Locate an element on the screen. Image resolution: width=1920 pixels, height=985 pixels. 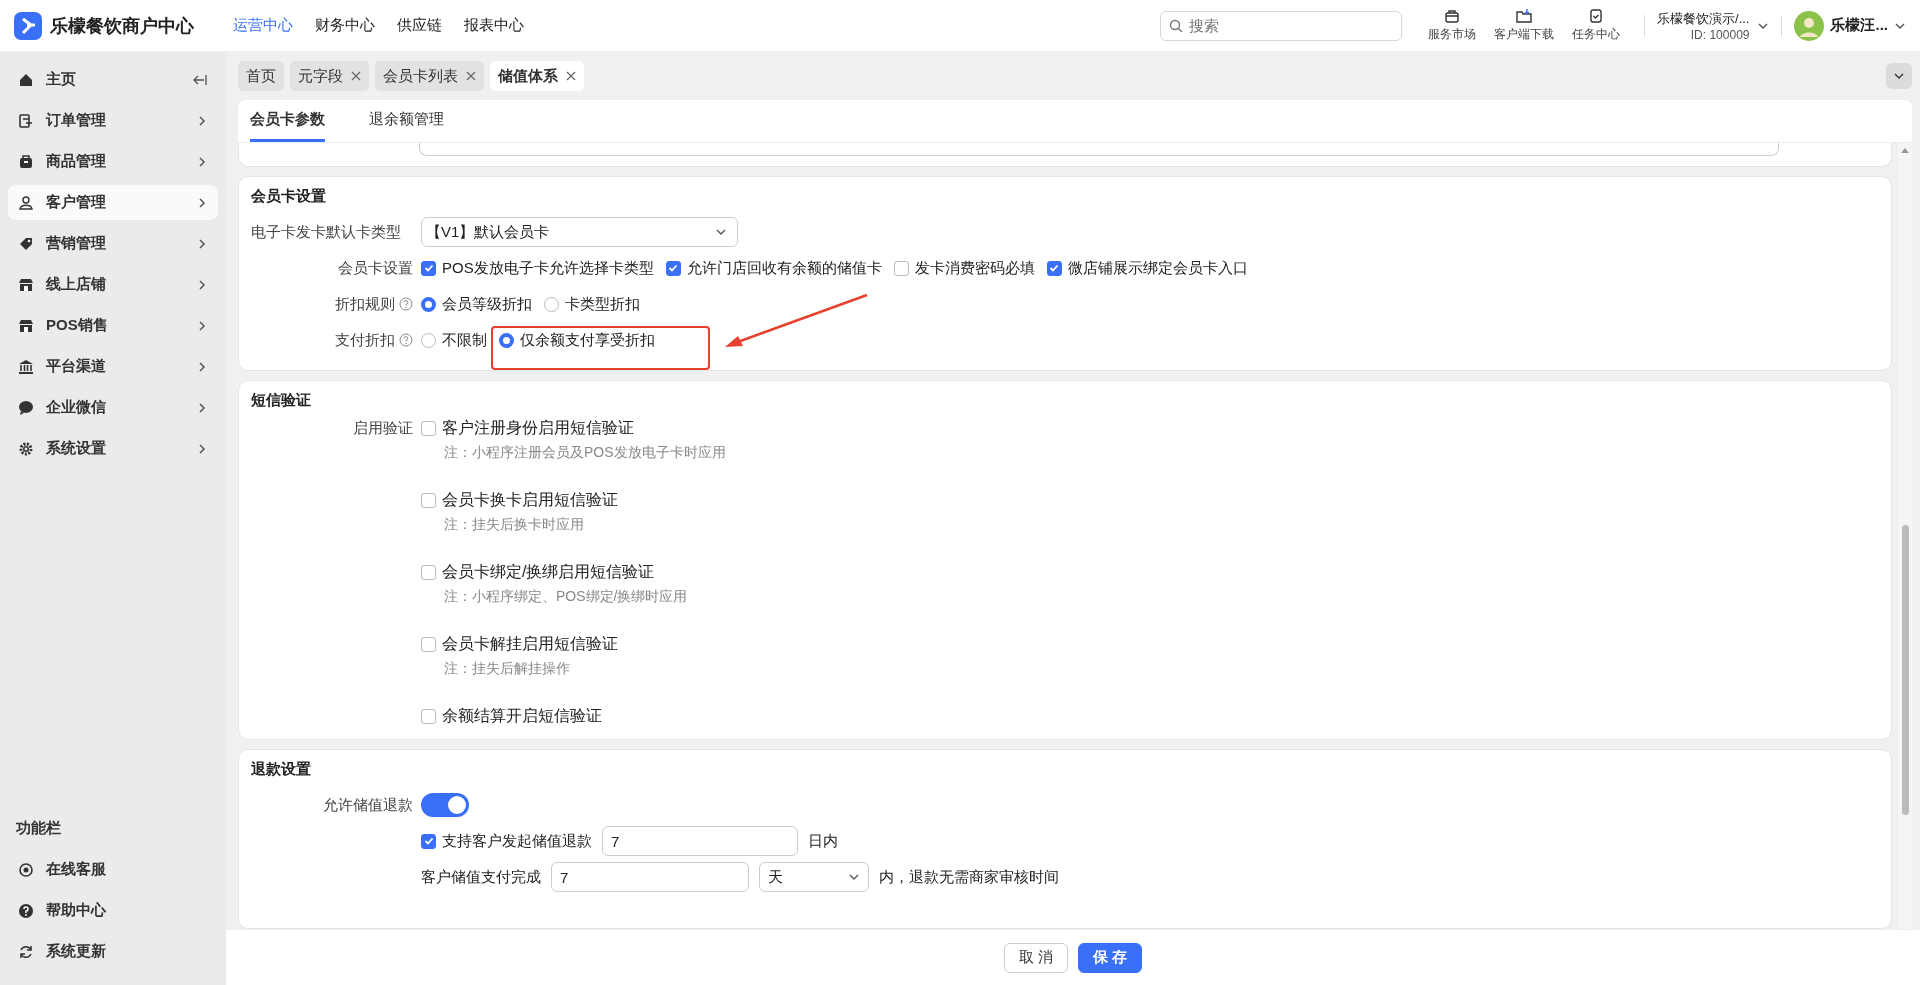
option-label: 客户注册身份启用短信验证 is located at coordinates (538, 428).